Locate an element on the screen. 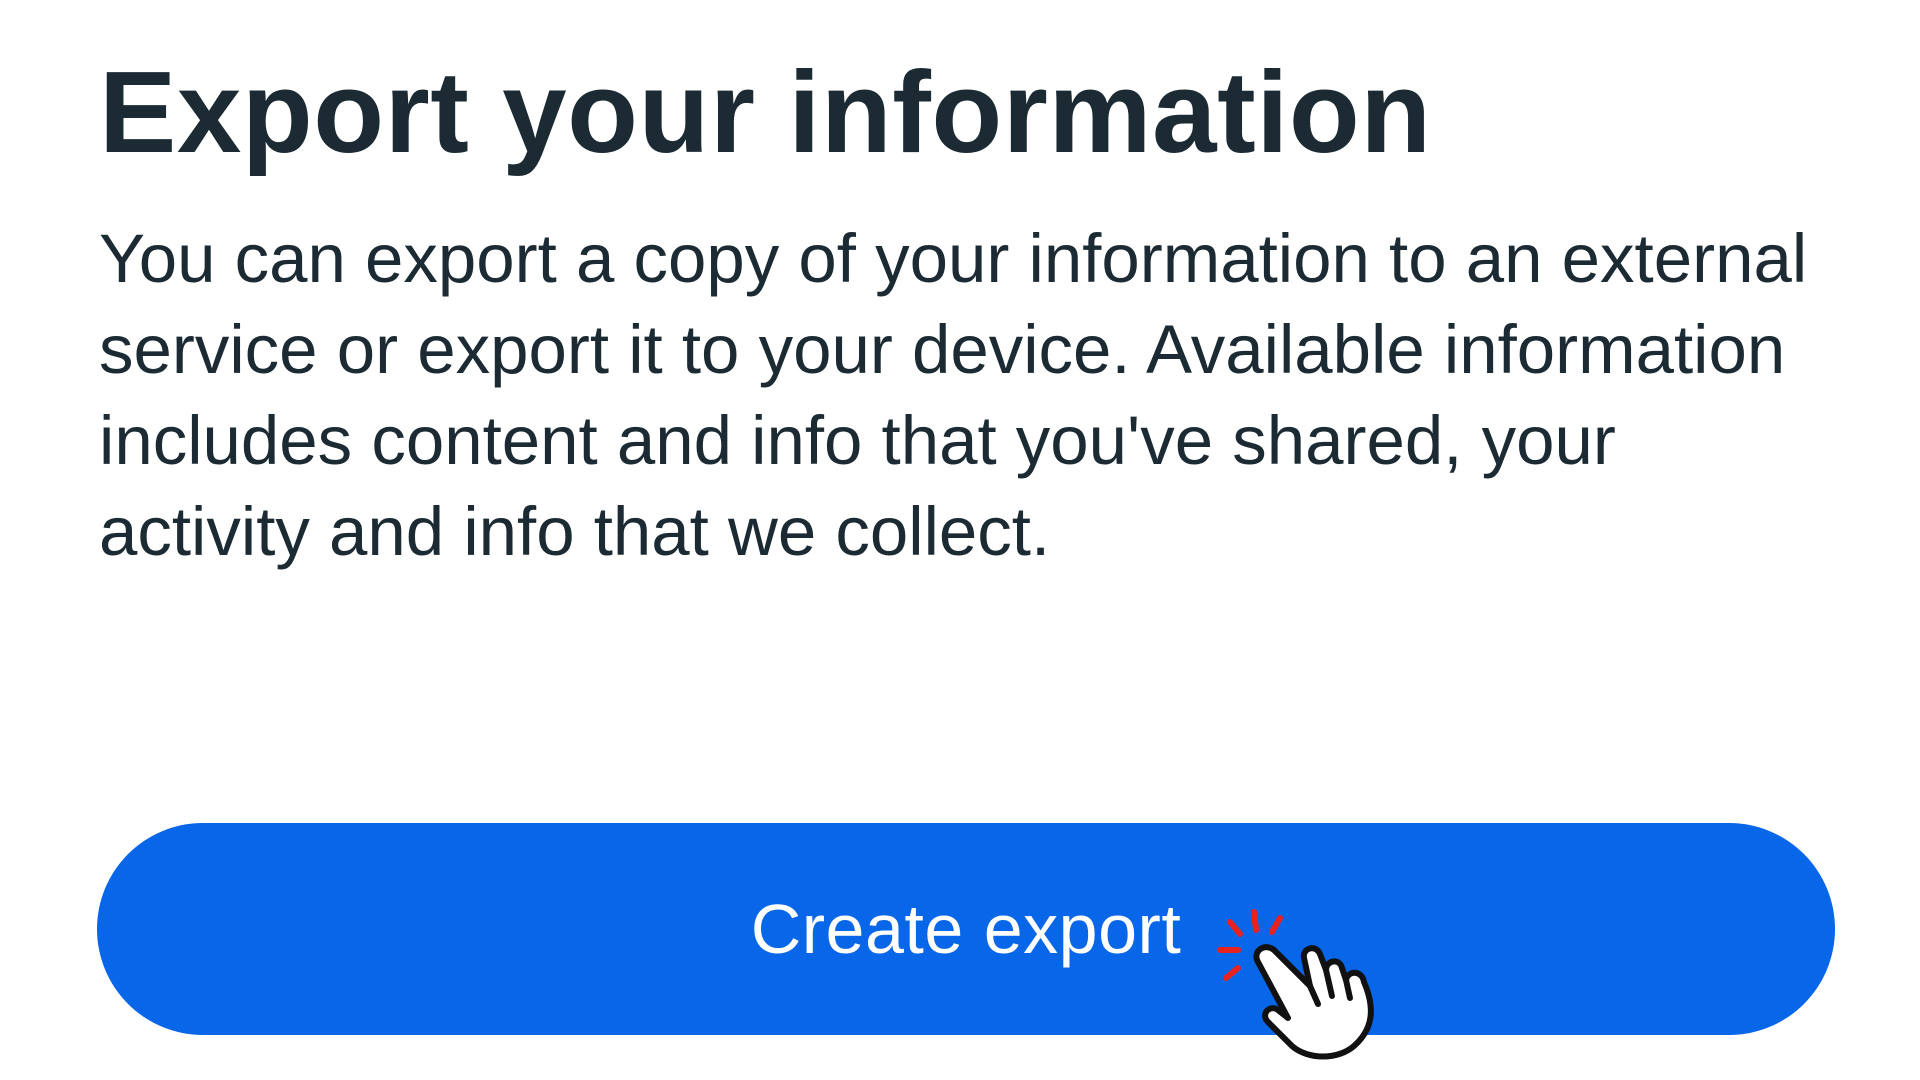 This screenshot has width=1920, height=1080. create-export-button-label: Create export is located at coordinates (966, 929).